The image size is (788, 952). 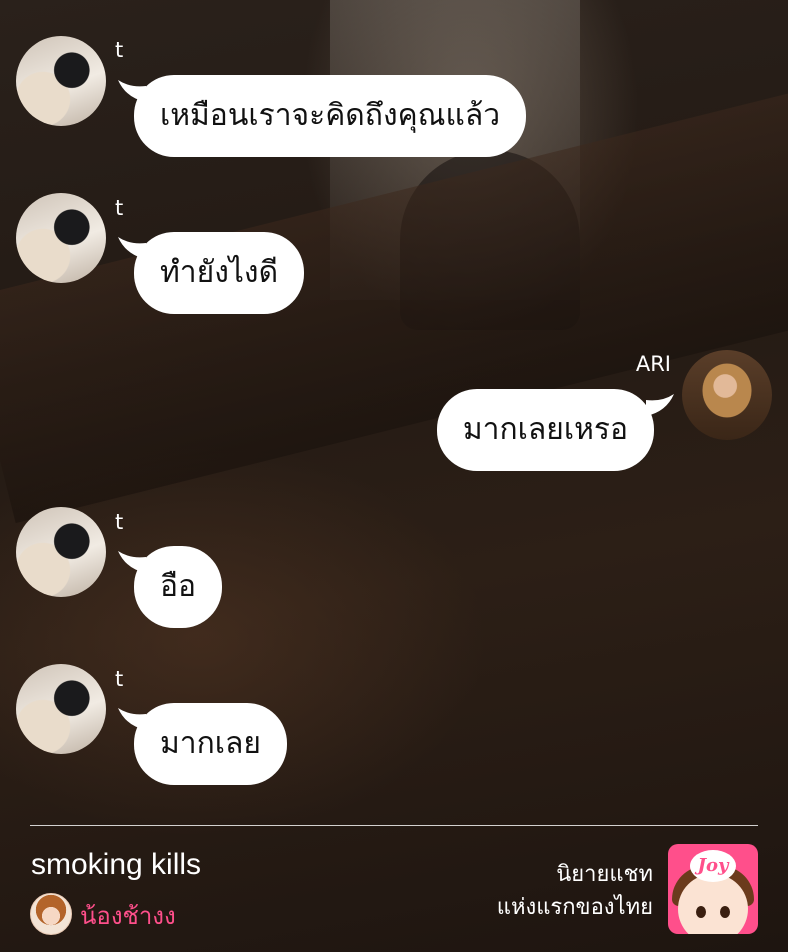 I want to click on app-tagline: นิยายแชท แห่งแรกของไทย, so click(x=575, y=891).